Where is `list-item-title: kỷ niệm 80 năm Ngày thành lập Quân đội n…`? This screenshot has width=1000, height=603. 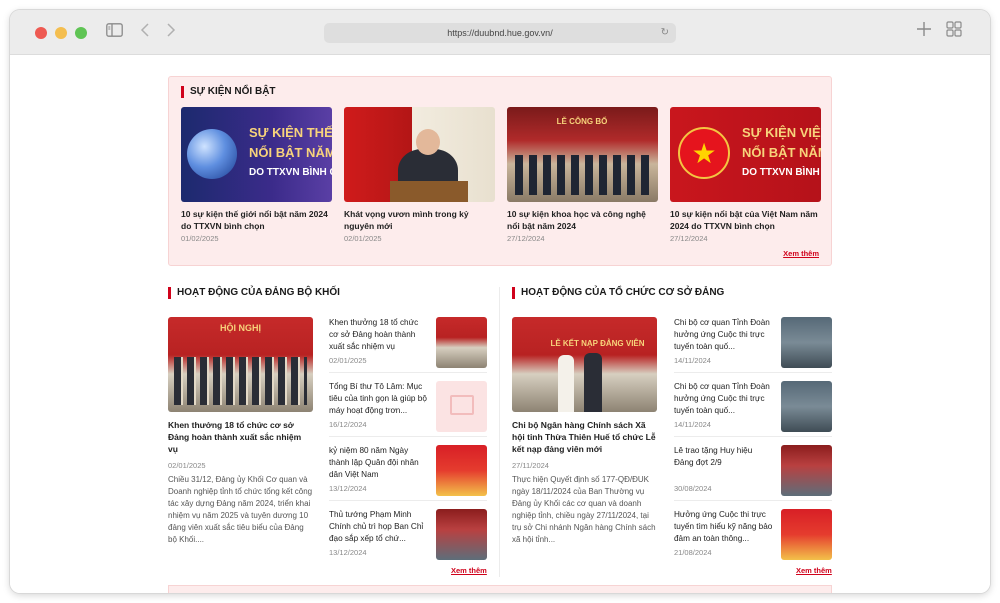
list-item-title: kỷ niệm 80 năm Ngày thành lập Quân đội n… is located at coordinates (379, 463).